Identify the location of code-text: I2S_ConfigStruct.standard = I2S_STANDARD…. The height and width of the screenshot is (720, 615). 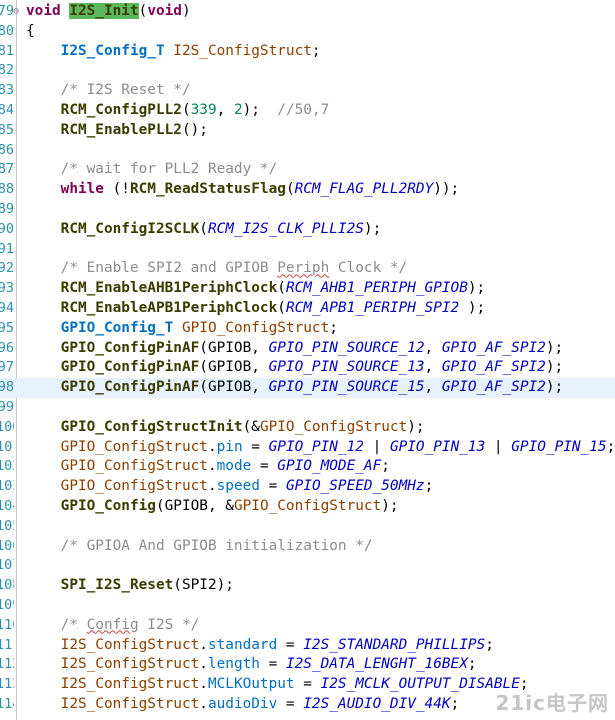
(260, 646).